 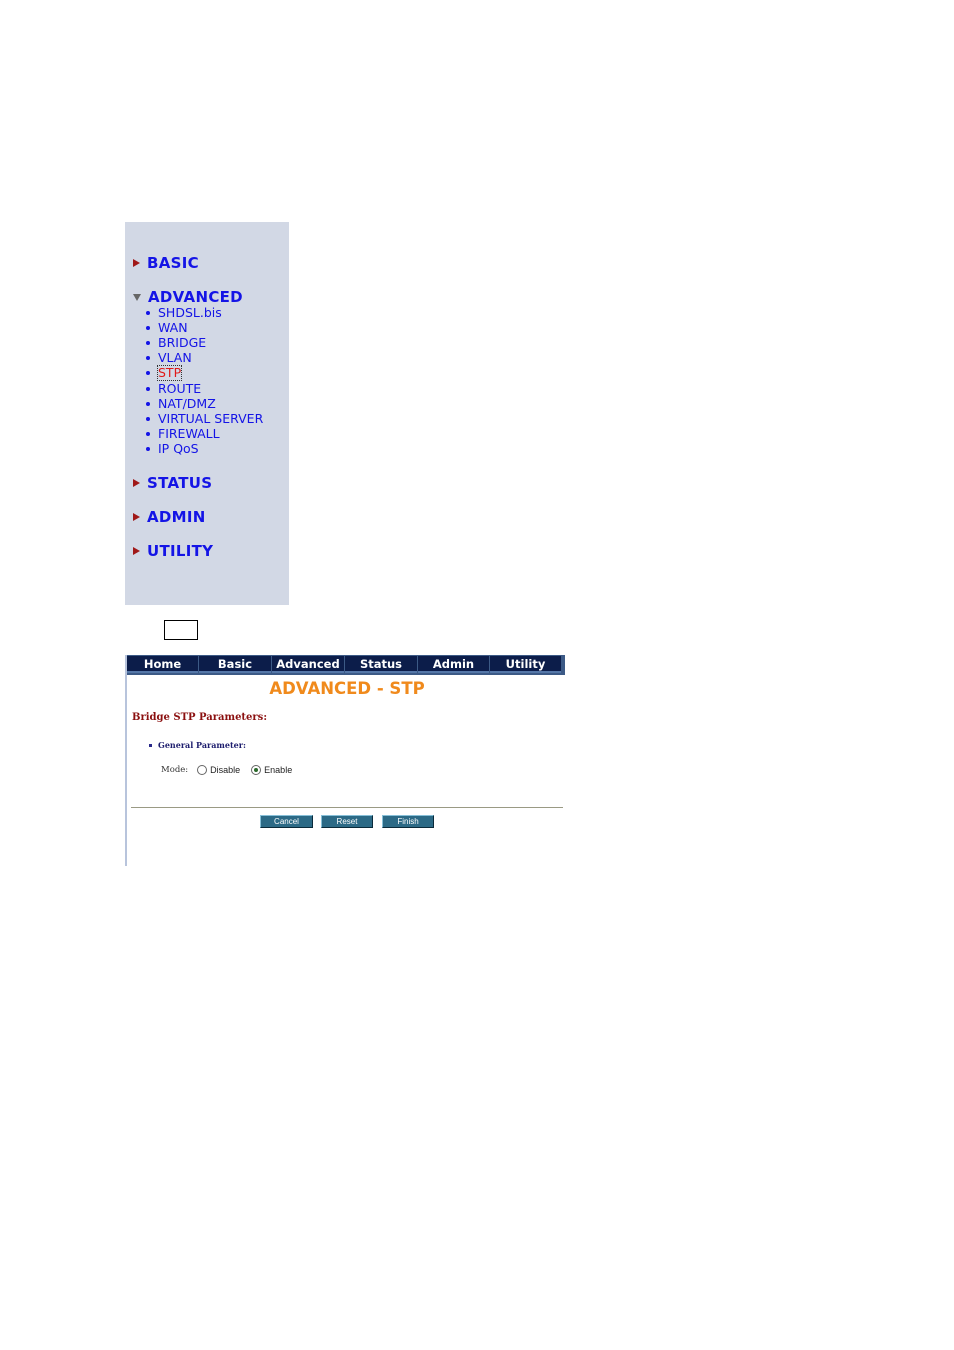 What do you see at coordinates (190, 312) in the screenshot?
I see `menu-item-label: SHDSL.bis` at bounding box center [190, 312].